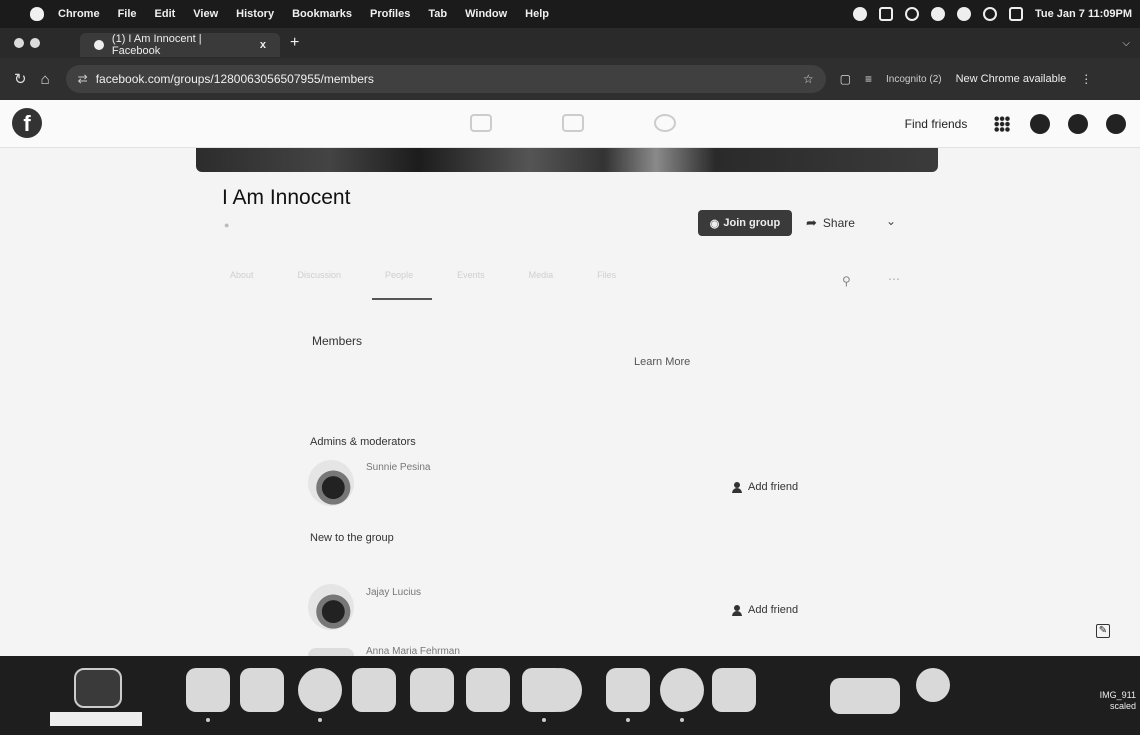 Image resolution: width=1140 pixels, height=735 pixels. Describe the element at coordinates (1002, 124) in the screenshot. I see `menu-grid-icon` at that location.